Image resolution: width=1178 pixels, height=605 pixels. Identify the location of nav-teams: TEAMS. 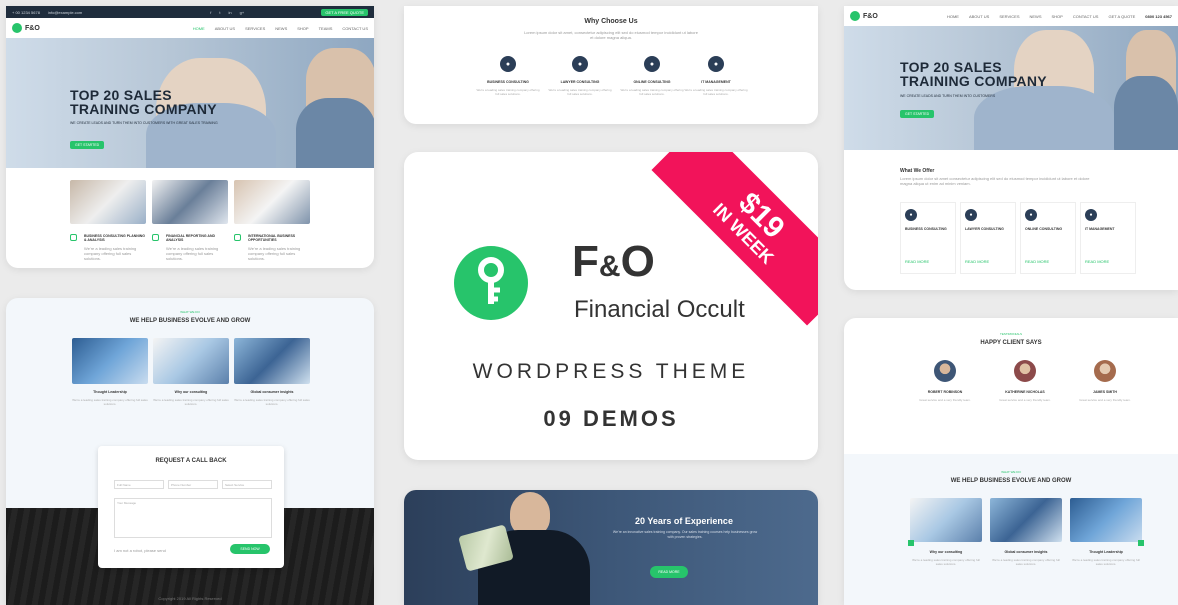
(326, 28).